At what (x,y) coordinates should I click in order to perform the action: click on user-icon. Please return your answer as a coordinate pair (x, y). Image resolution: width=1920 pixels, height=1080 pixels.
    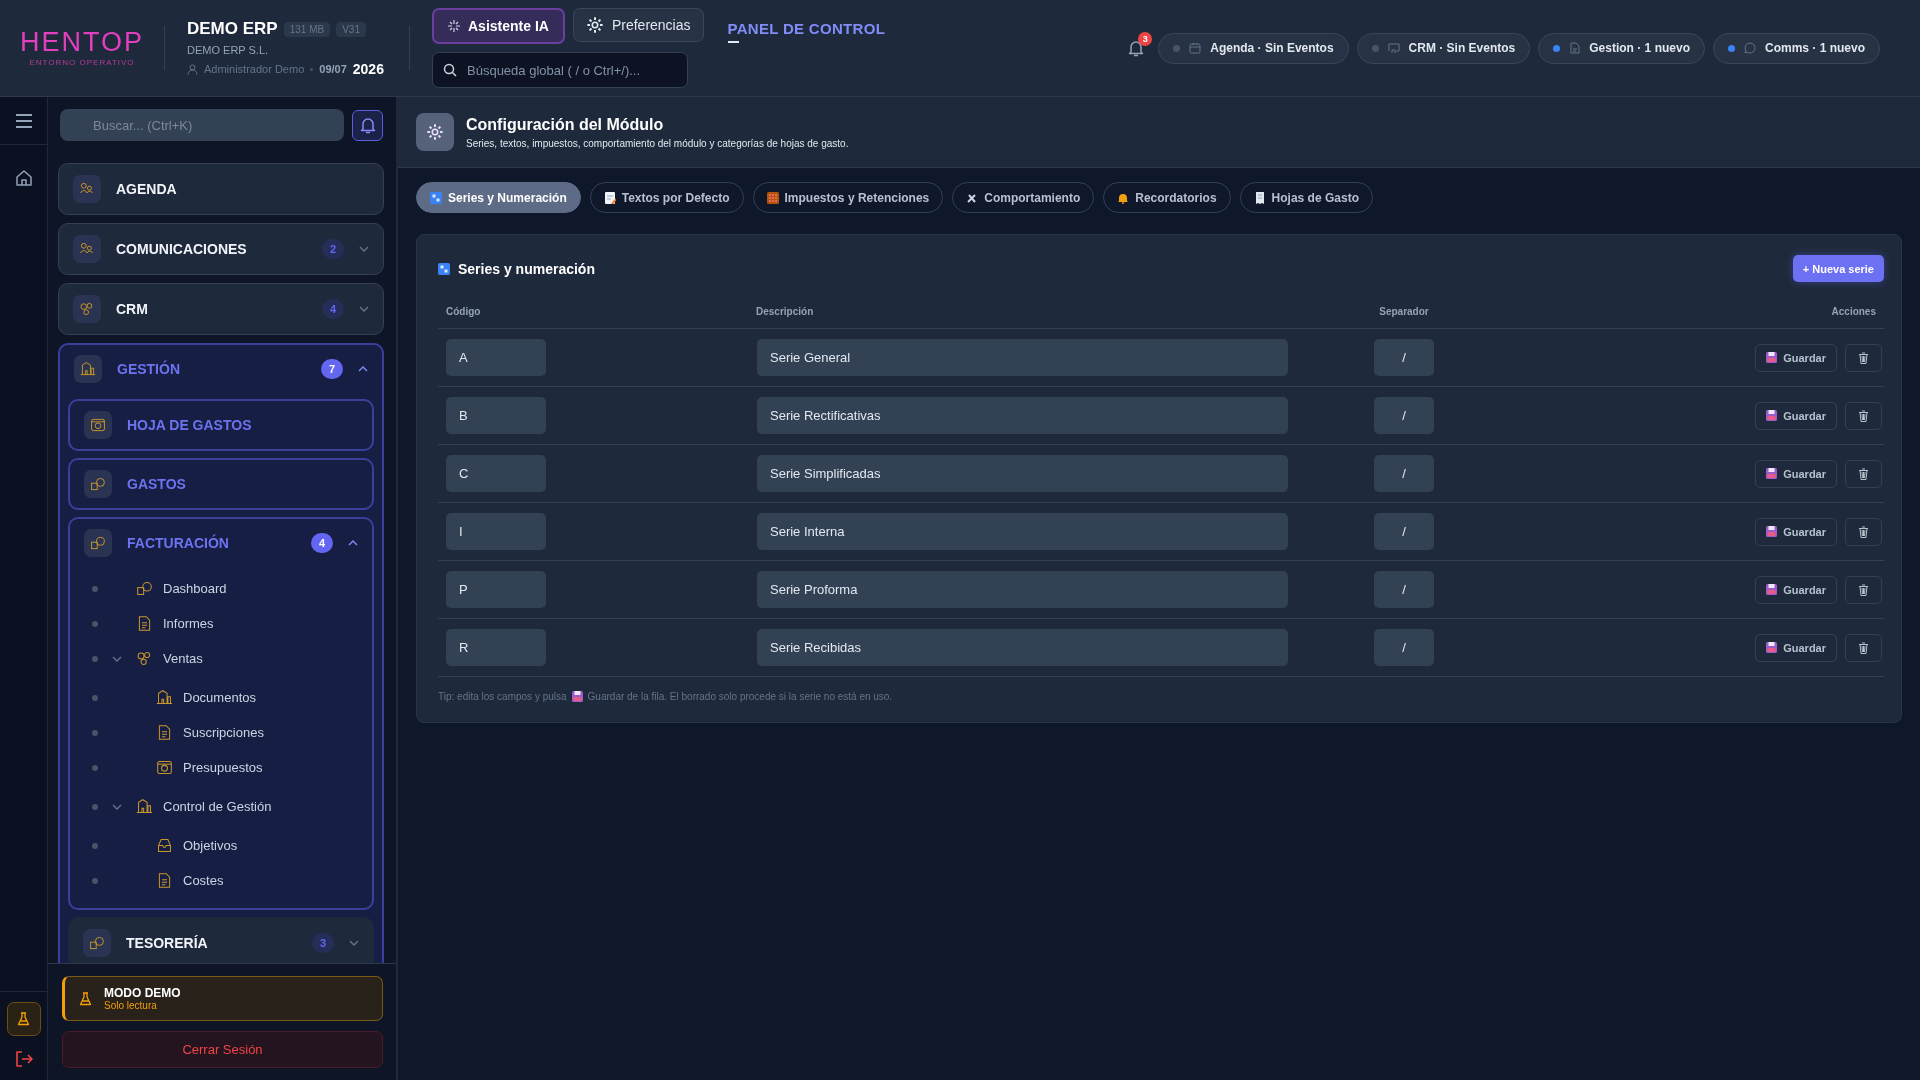
    Looking at the image, I should click on (192, 69).